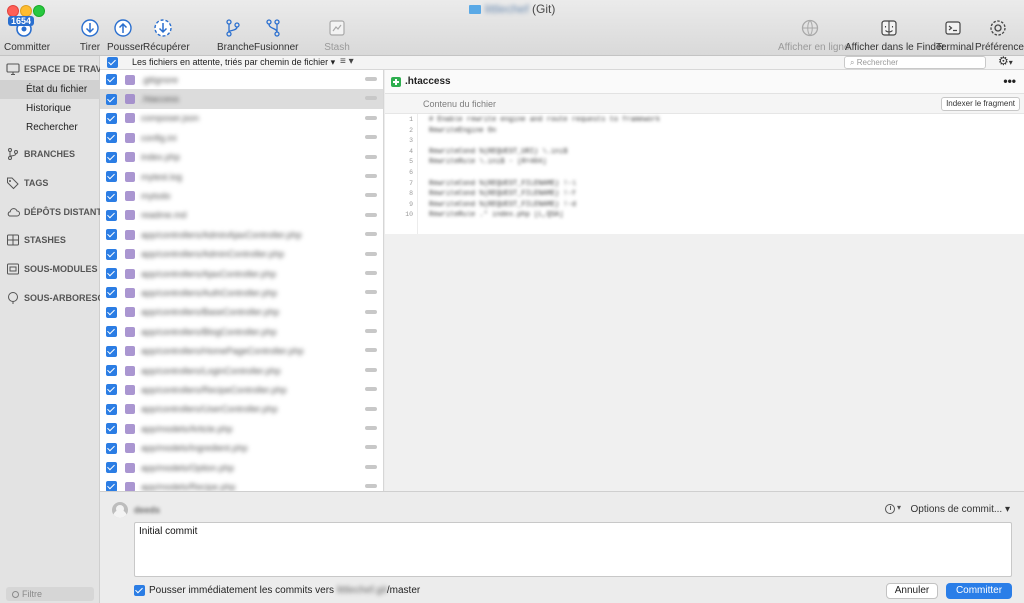 This screenshot has height=603, width=1024. Describe the element at coordinates (241, 292) in the screenshot. I see `file-list-row: app/controllers/AuthController.php` at that location.